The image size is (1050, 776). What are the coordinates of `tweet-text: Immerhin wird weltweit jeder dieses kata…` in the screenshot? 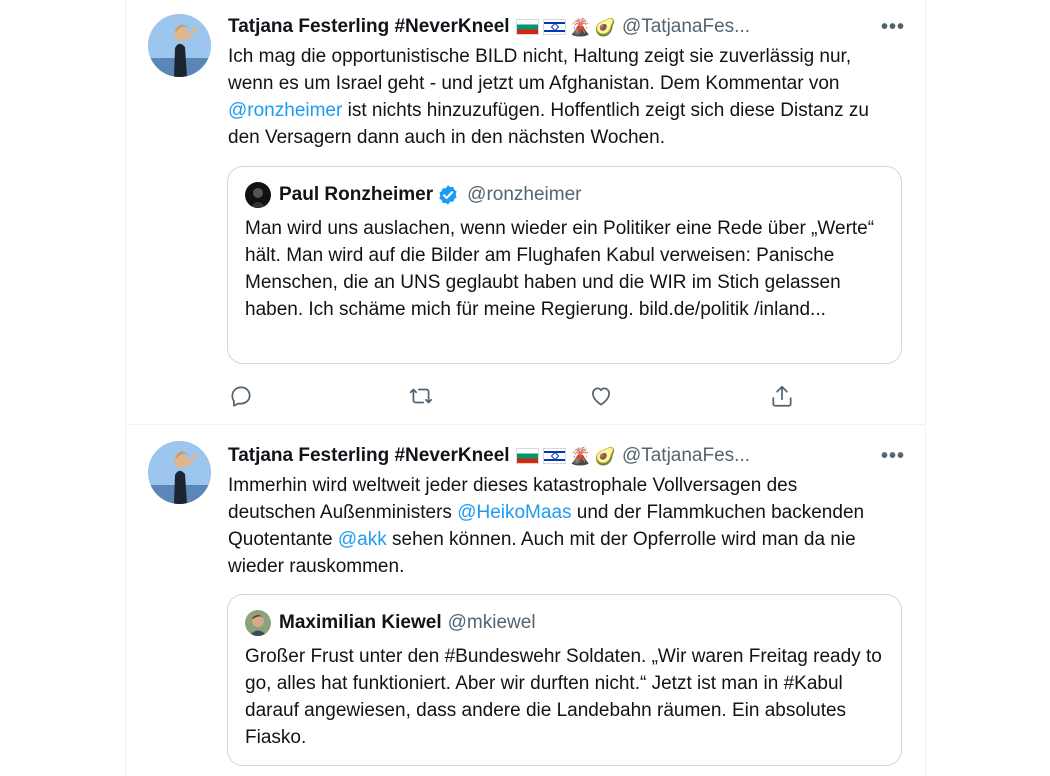 It's located at (558, 526).